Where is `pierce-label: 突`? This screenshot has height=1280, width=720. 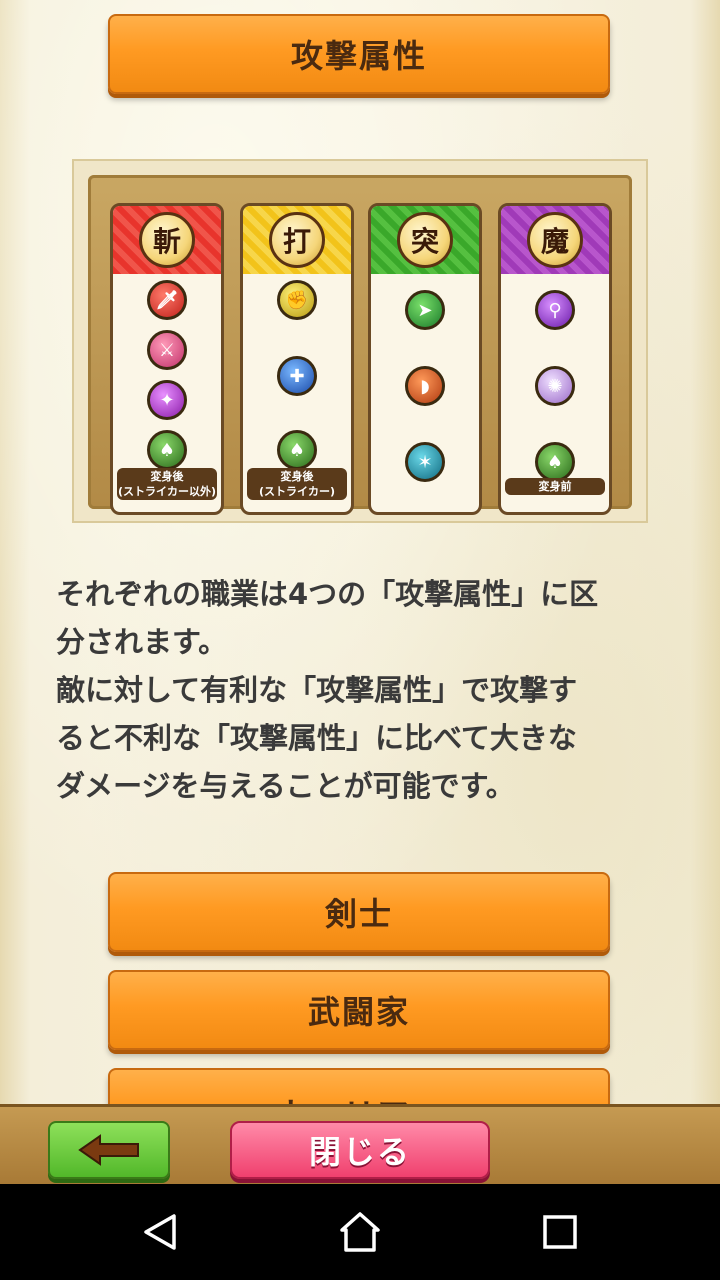
pierce-label: 突 is located at coordinates (424, 241).